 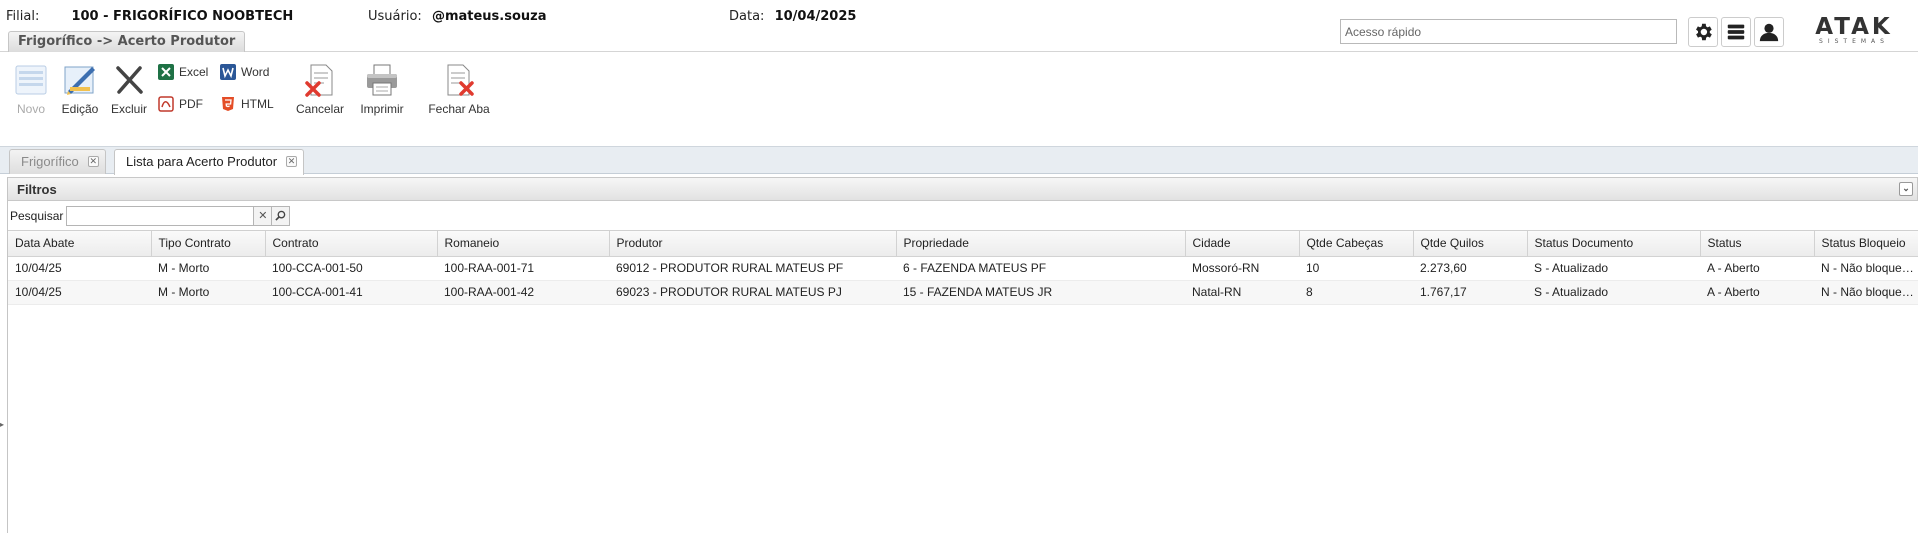 What do you see at coordinates (166, 72) in the screenshot?
I see `excel-icon` at bounding box center [166, 72].